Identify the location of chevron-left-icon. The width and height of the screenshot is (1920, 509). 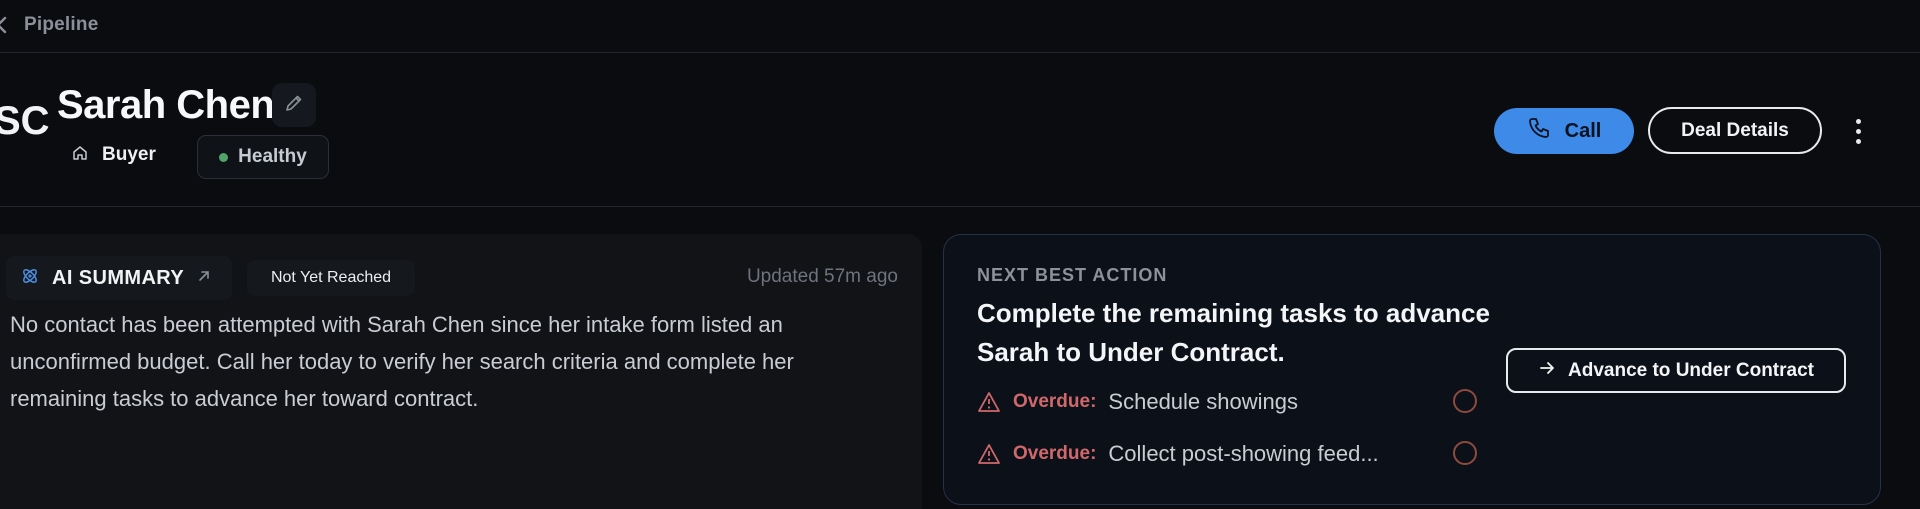
(4, 25).